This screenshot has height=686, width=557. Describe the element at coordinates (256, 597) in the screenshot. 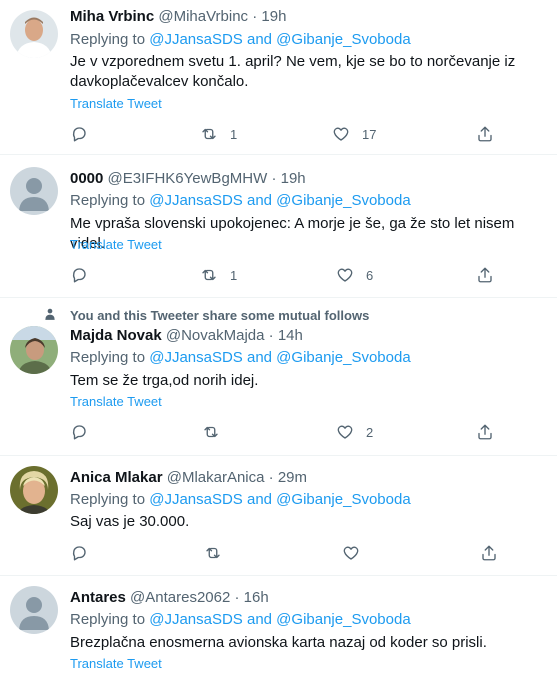

I see `timestamp: 16h` at that location.